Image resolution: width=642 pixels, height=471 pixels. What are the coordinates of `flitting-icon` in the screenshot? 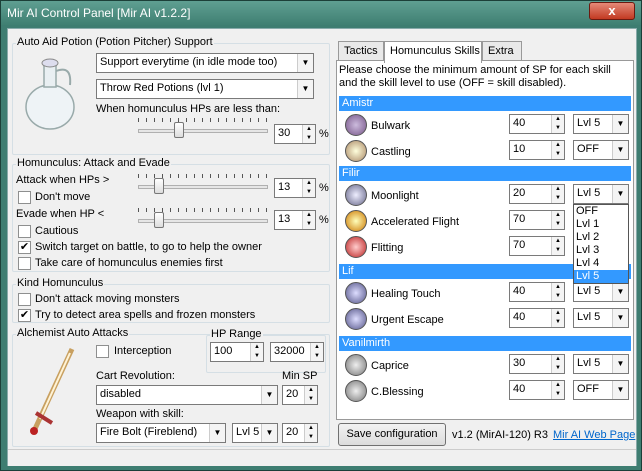 It's located at (356, 247).